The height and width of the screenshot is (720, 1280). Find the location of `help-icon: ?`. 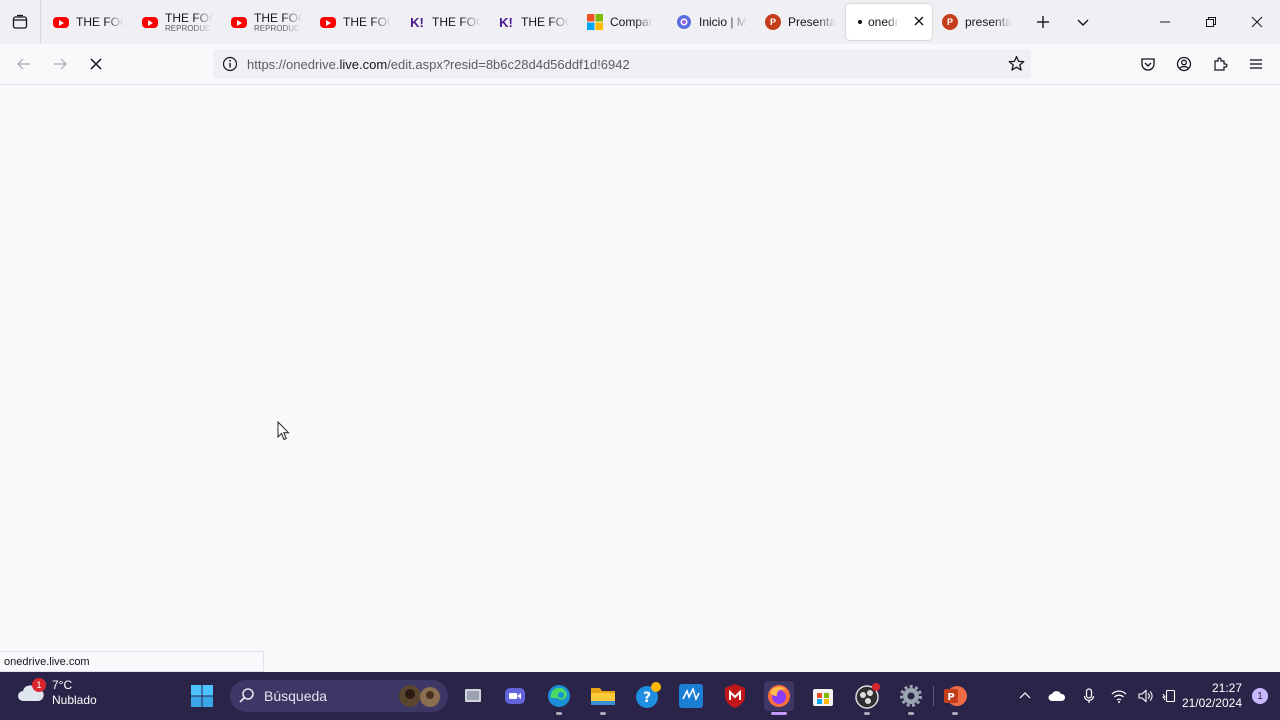

help-icon: ? is located at coordinates (648, 695).